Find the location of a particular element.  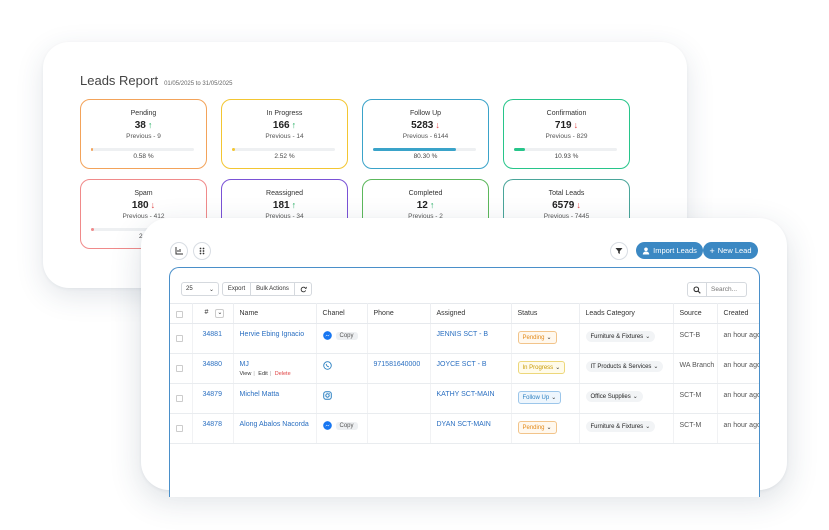

assigned-link: JOYCE SCT - B is located at coordinates (462, 364).